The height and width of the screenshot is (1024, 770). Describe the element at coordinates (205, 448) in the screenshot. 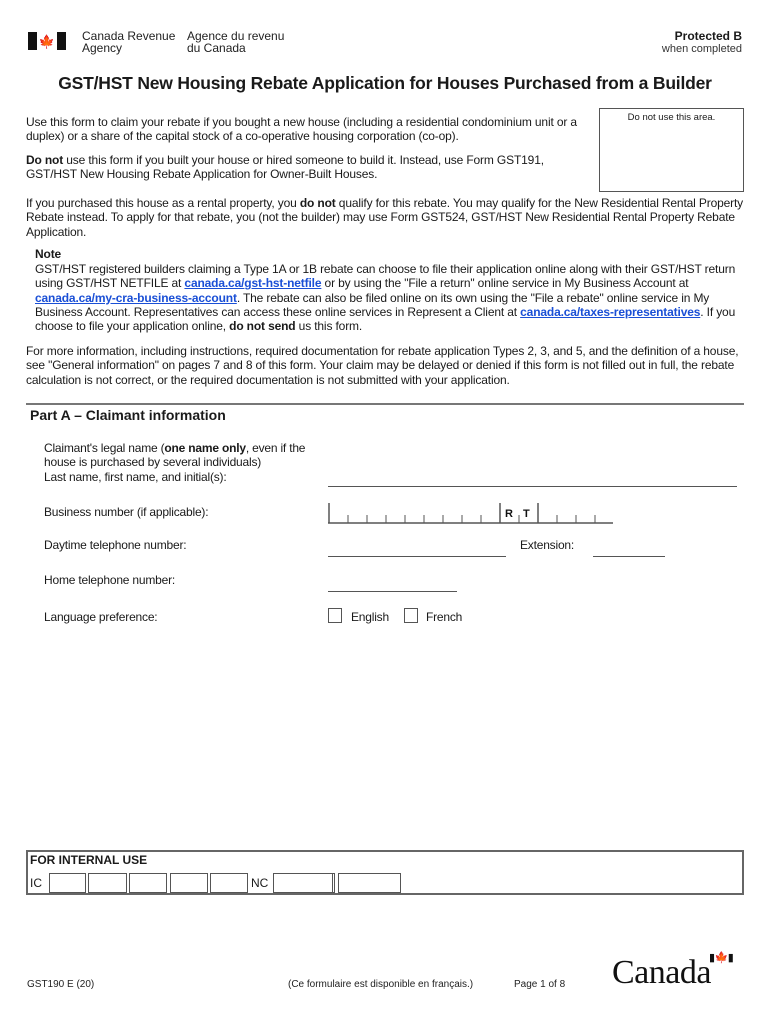

I see `legal-name-bold: one name only` at that location.